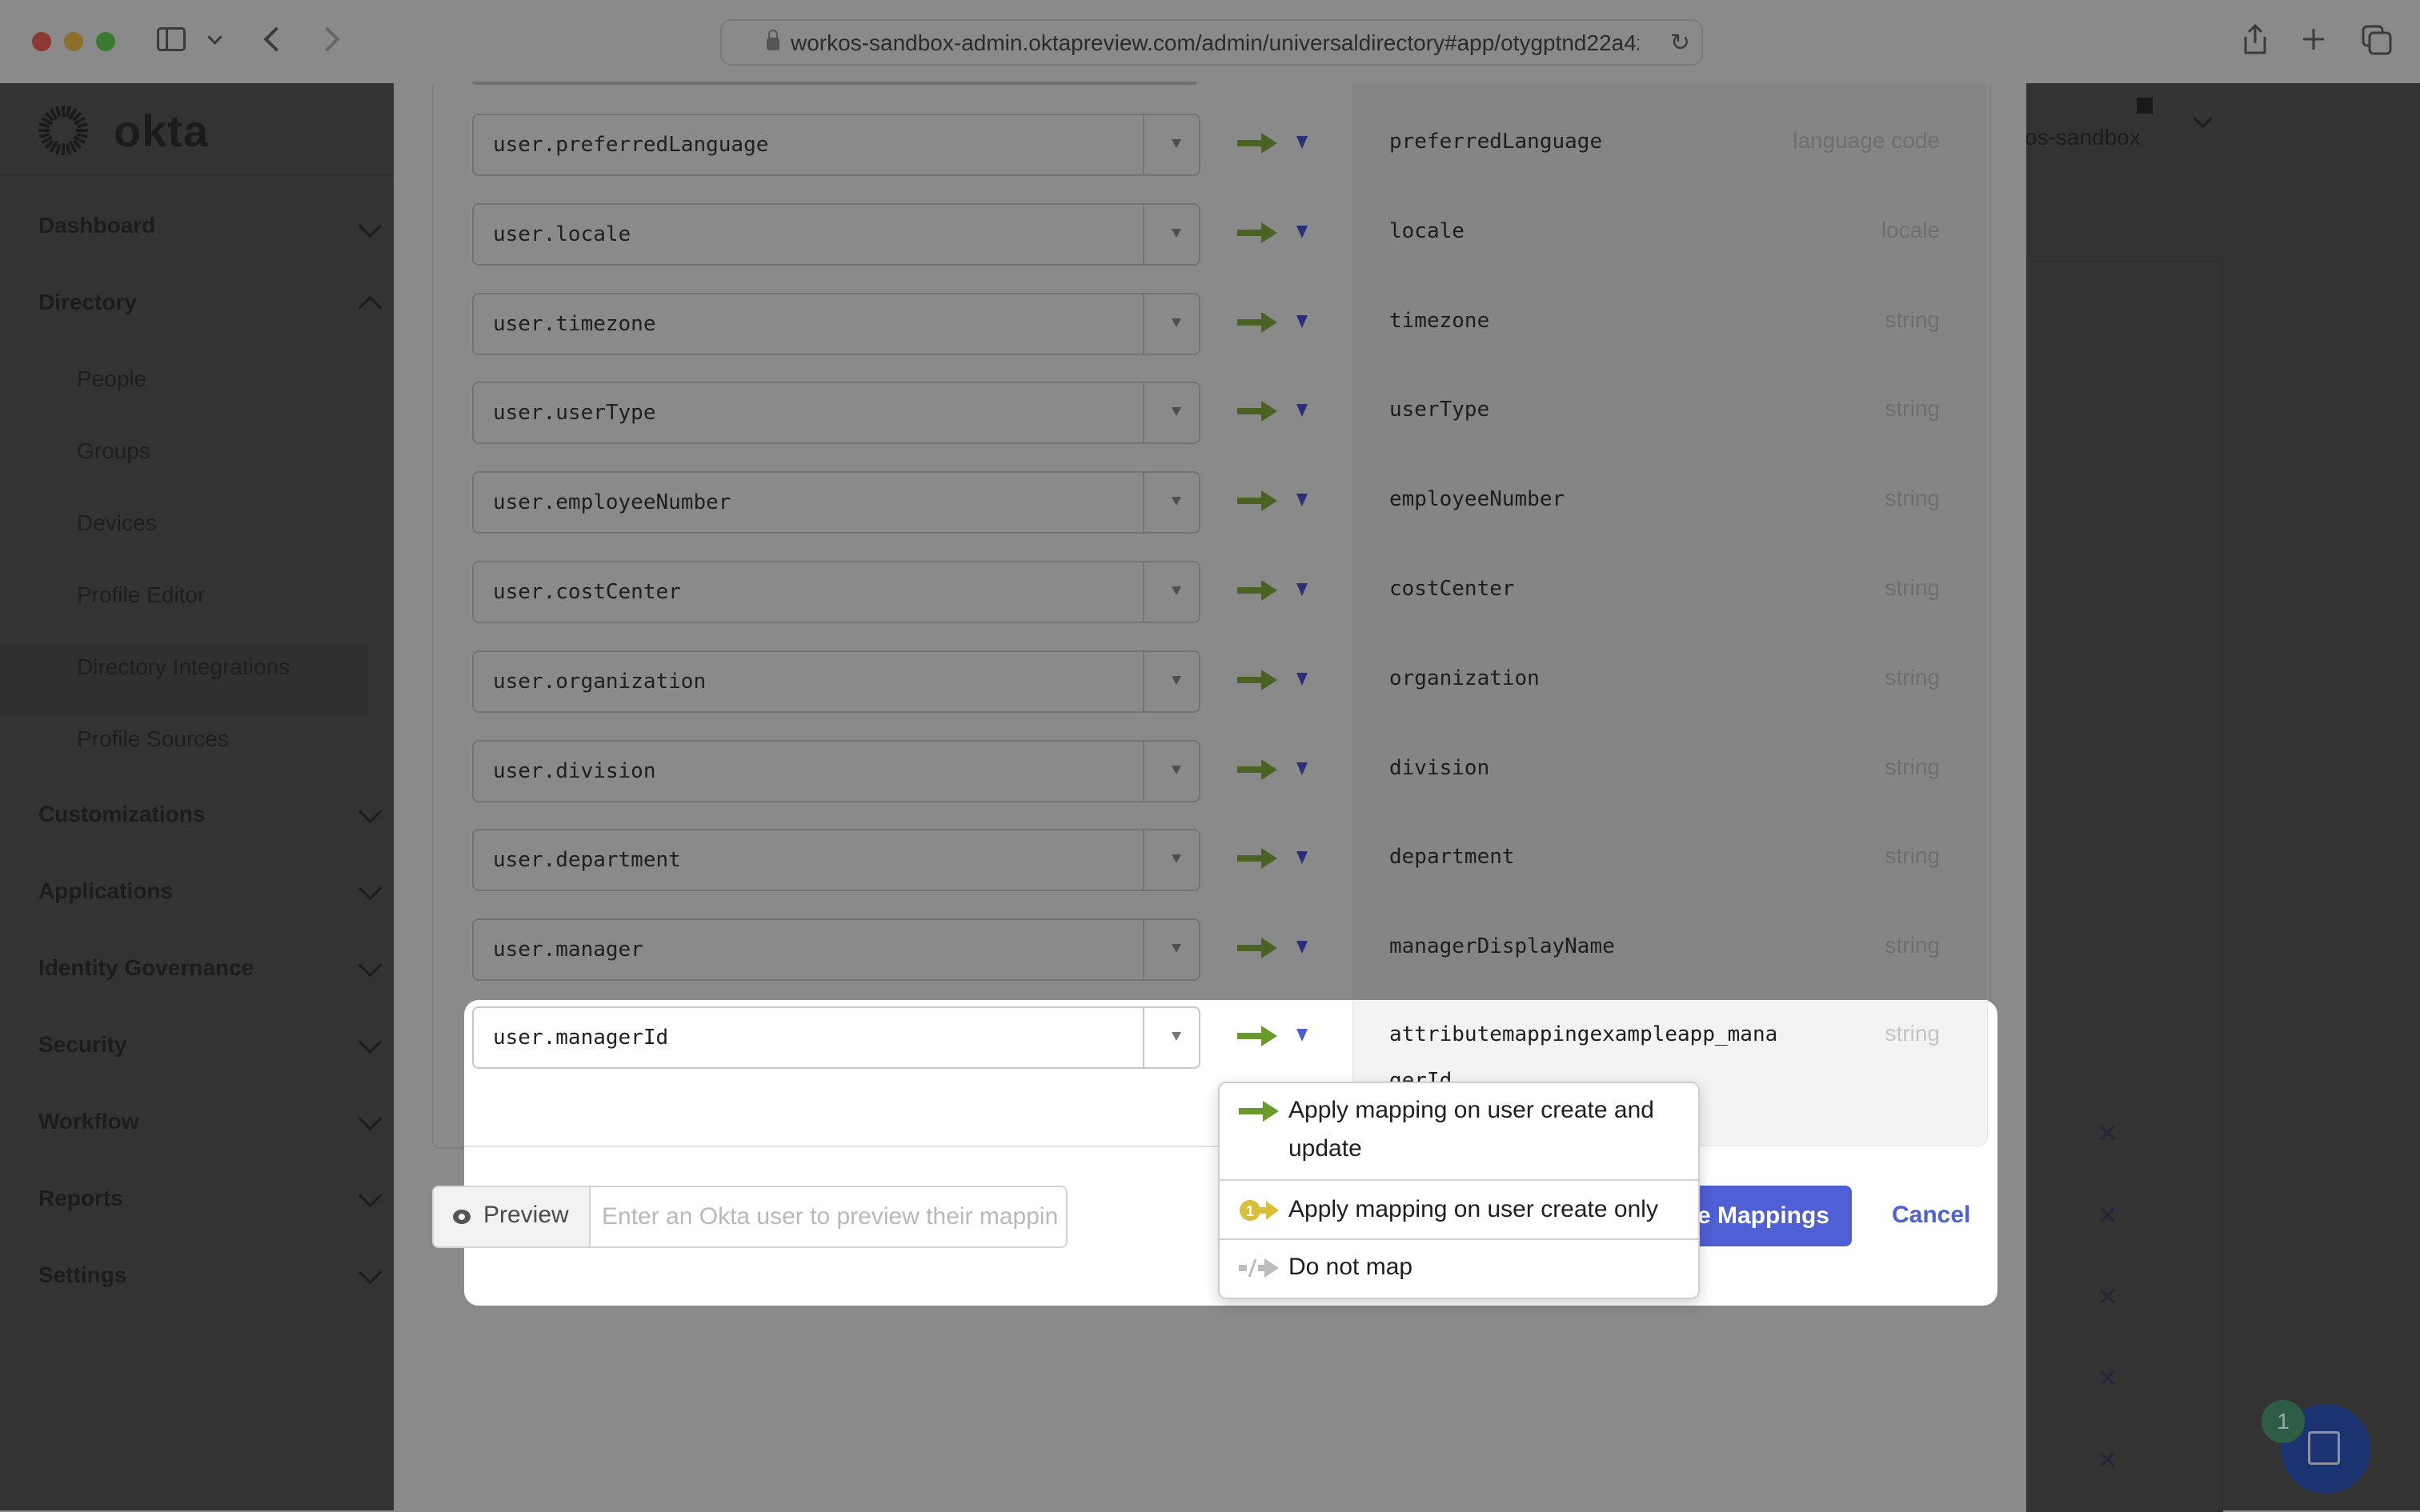 The image size is (2420, 1512). Describe the element at coordinates (121, 814) in the screenshot. I see `nav-customizations: Customizations` at that location.